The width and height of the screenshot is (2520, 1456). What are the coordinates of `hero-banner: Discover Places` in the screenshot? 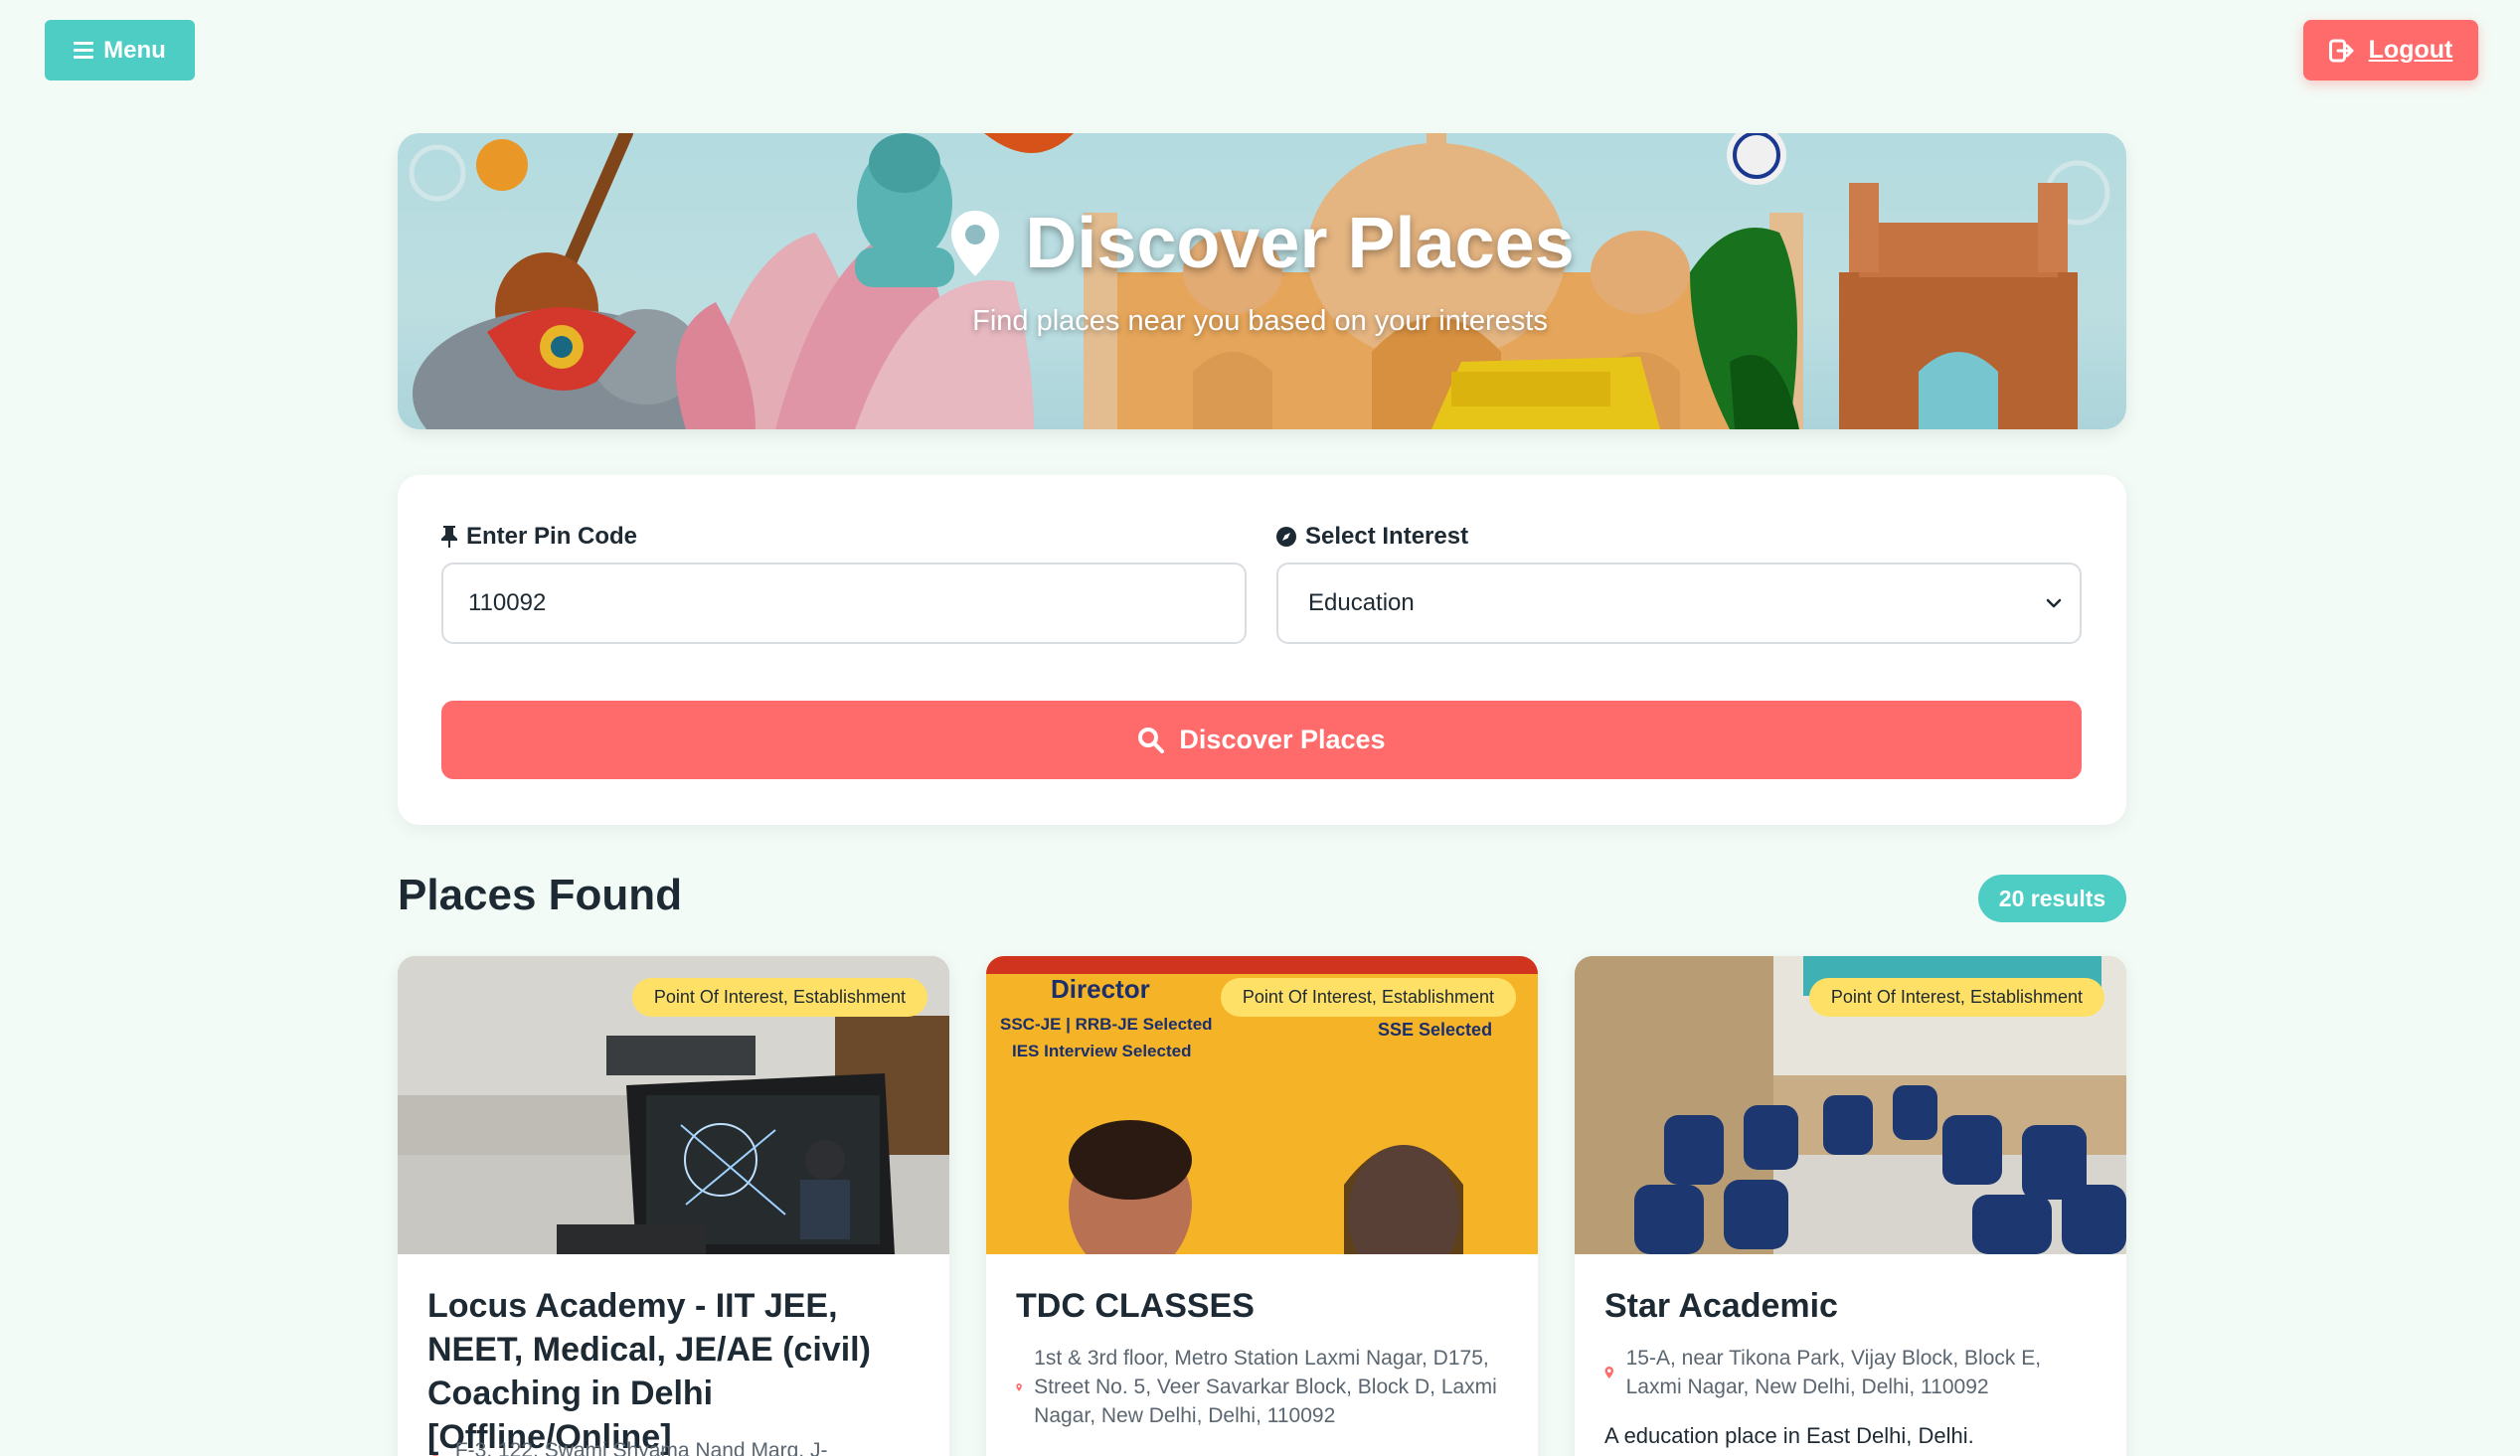 It's located at (1262, 281).